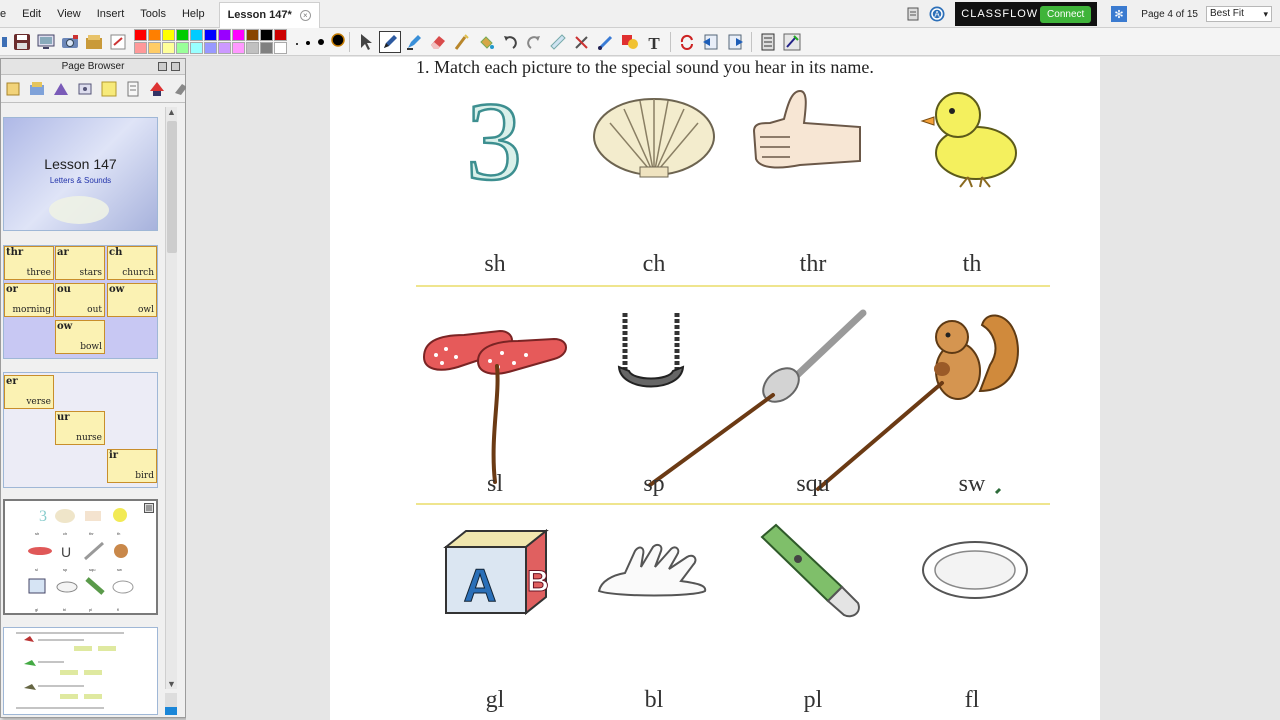 This screenshot has height=720, width=1280. I want to click on sound-card: ir bird, so click(132, 466).